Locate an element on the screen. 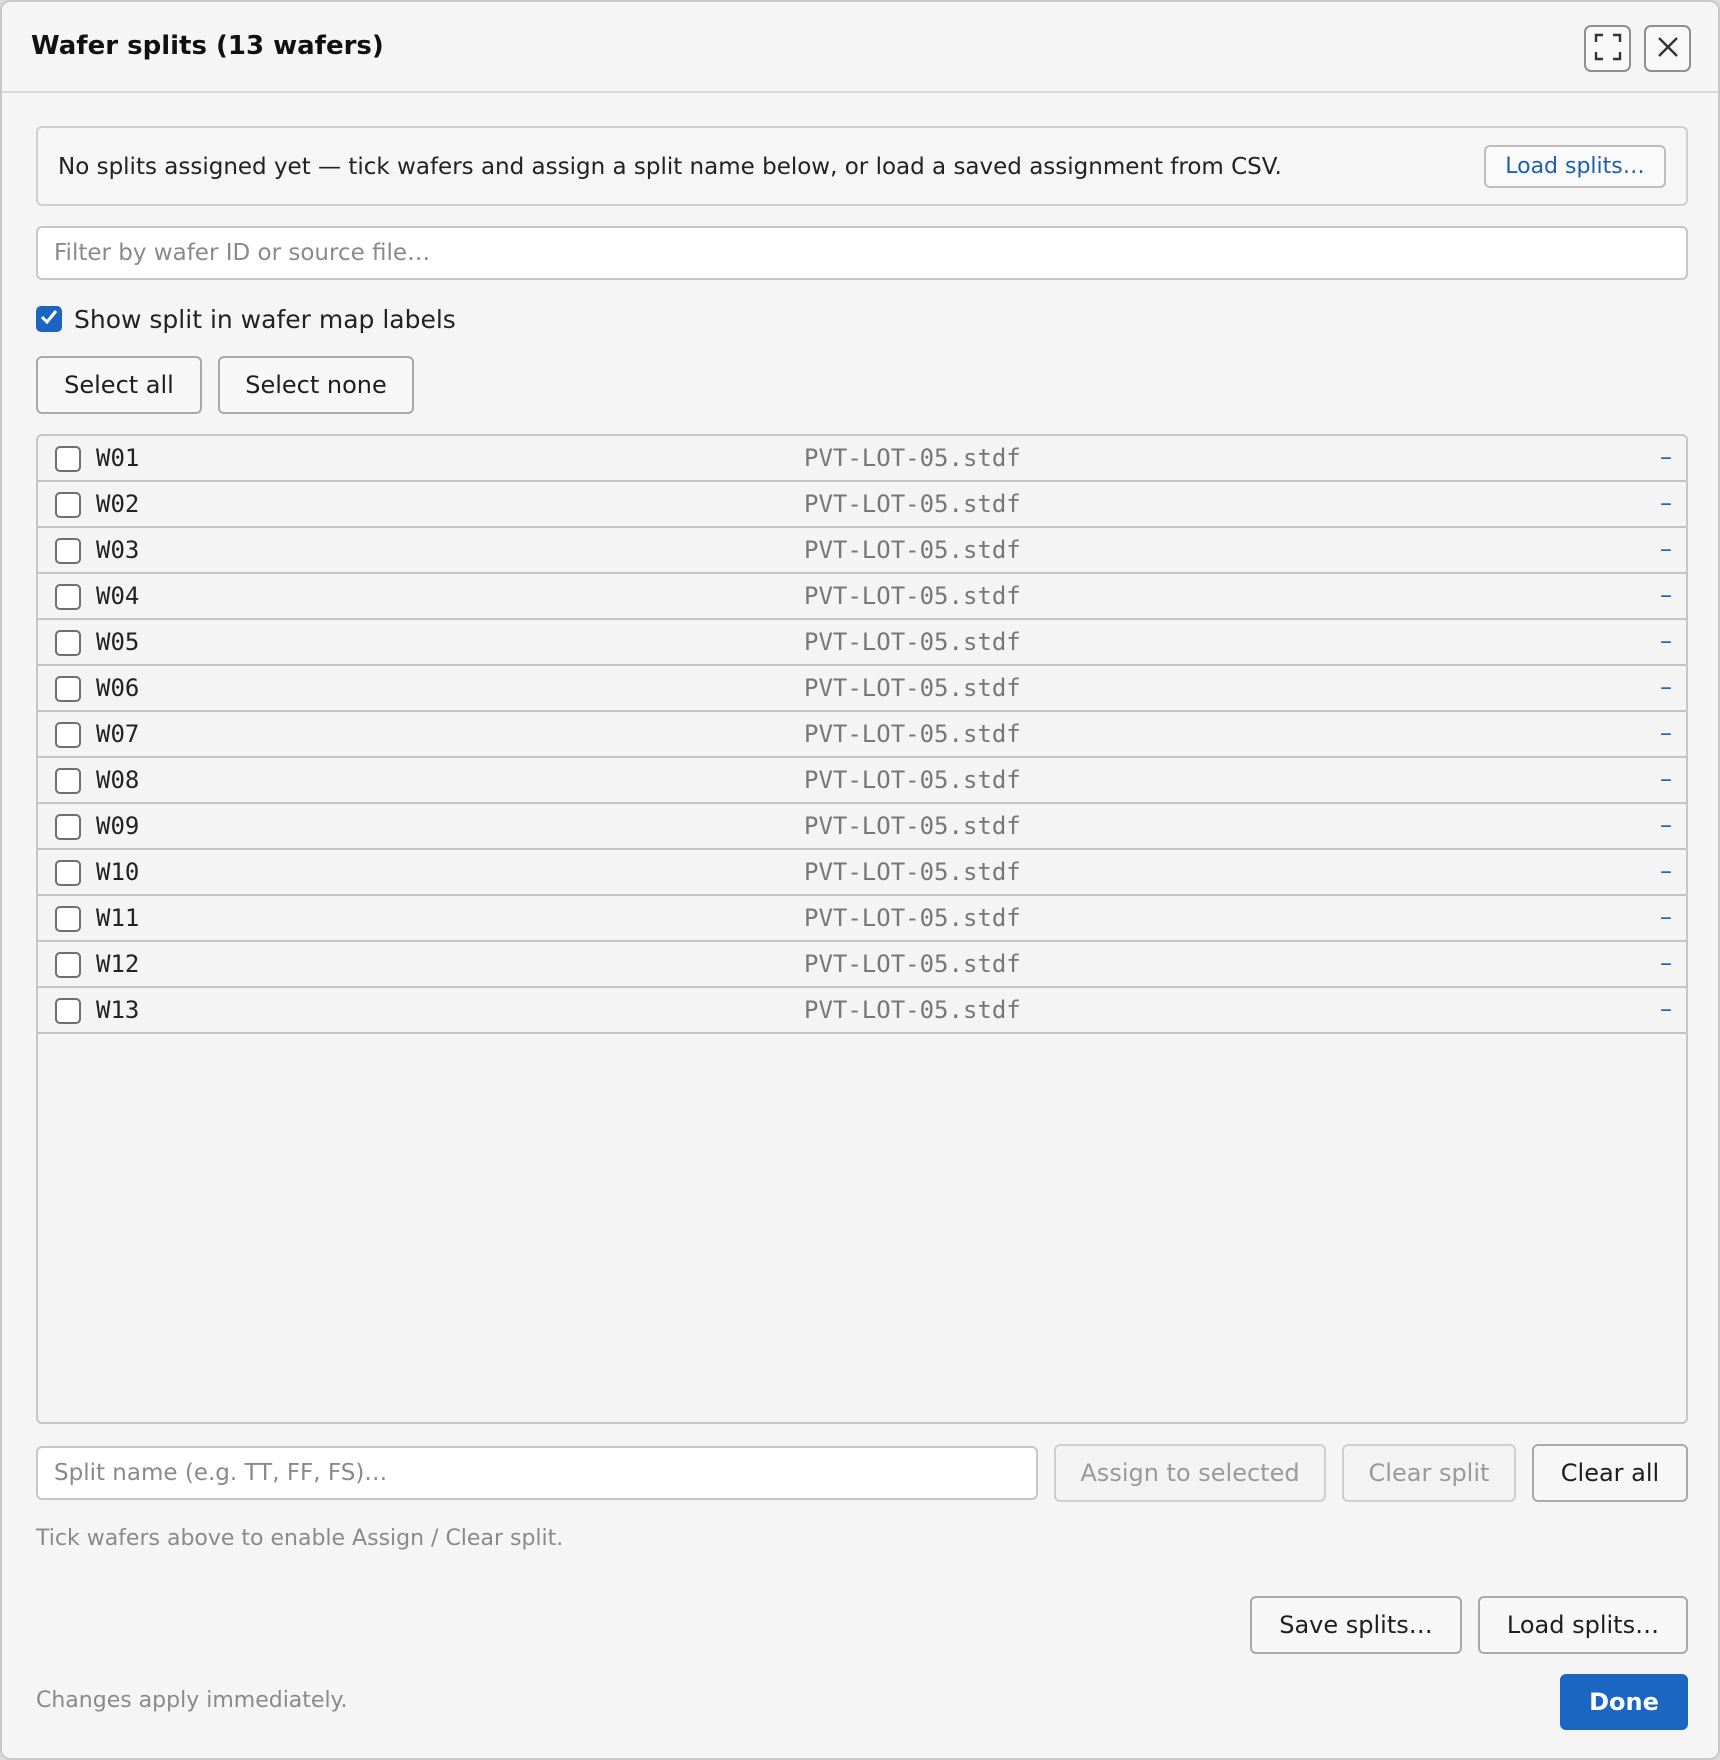 The height and width of the screenshot is (1760, 1720). wafer-row: W11 PVT-LOT-05.stdf – is located at coordinates (862, 919).